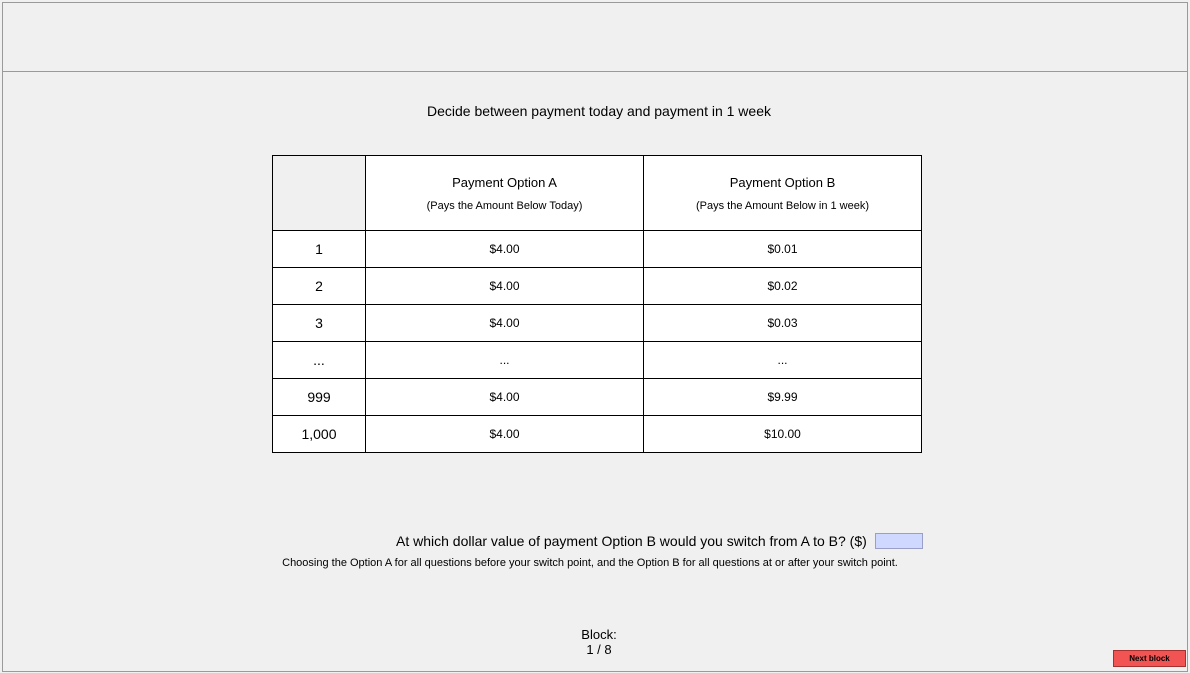 This screenshot has height=673, width=1190. Describe the element at coordinates (504, 182) in the screenshot. I see `option-a-header: Payment Option A` at that location.